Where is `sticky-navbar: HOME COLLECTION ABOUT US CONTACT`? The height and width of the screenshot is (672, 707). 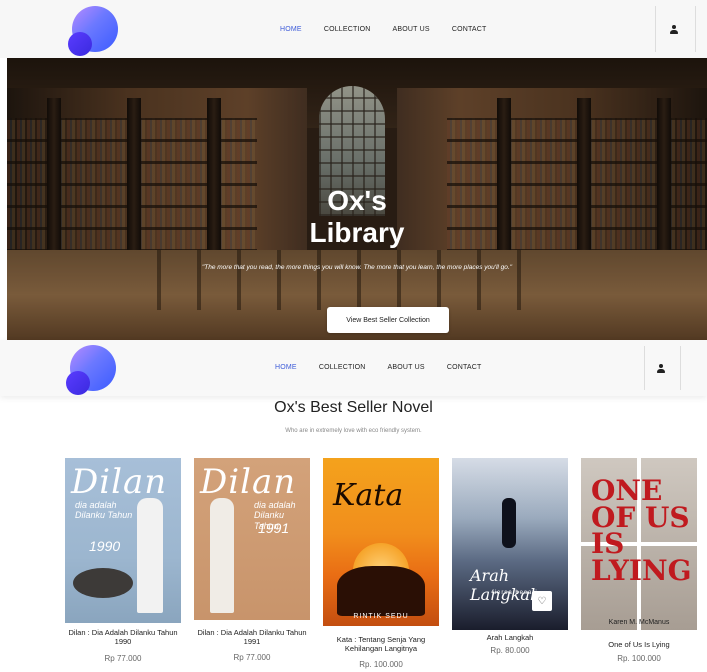 sticky-navbar: HOME COLLECTION ABOUT US CONTACT is located at coordinates (353, 368).